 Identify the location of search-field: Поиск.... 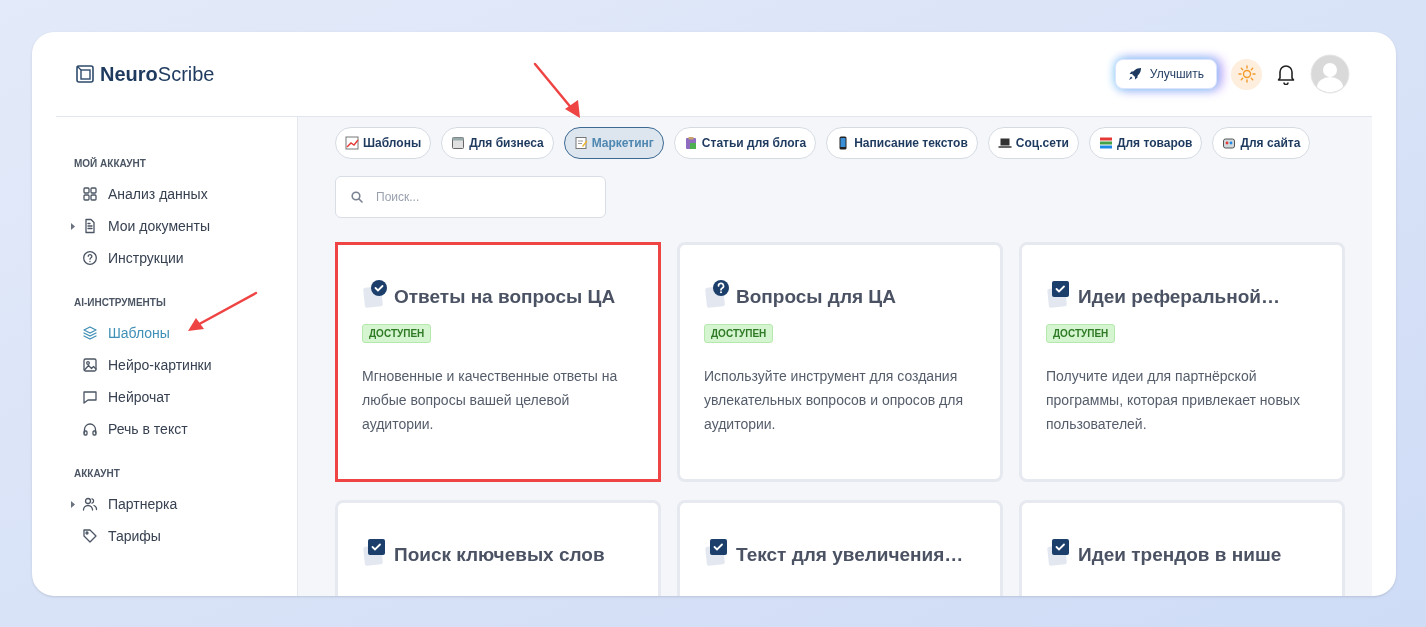
(470, 197).